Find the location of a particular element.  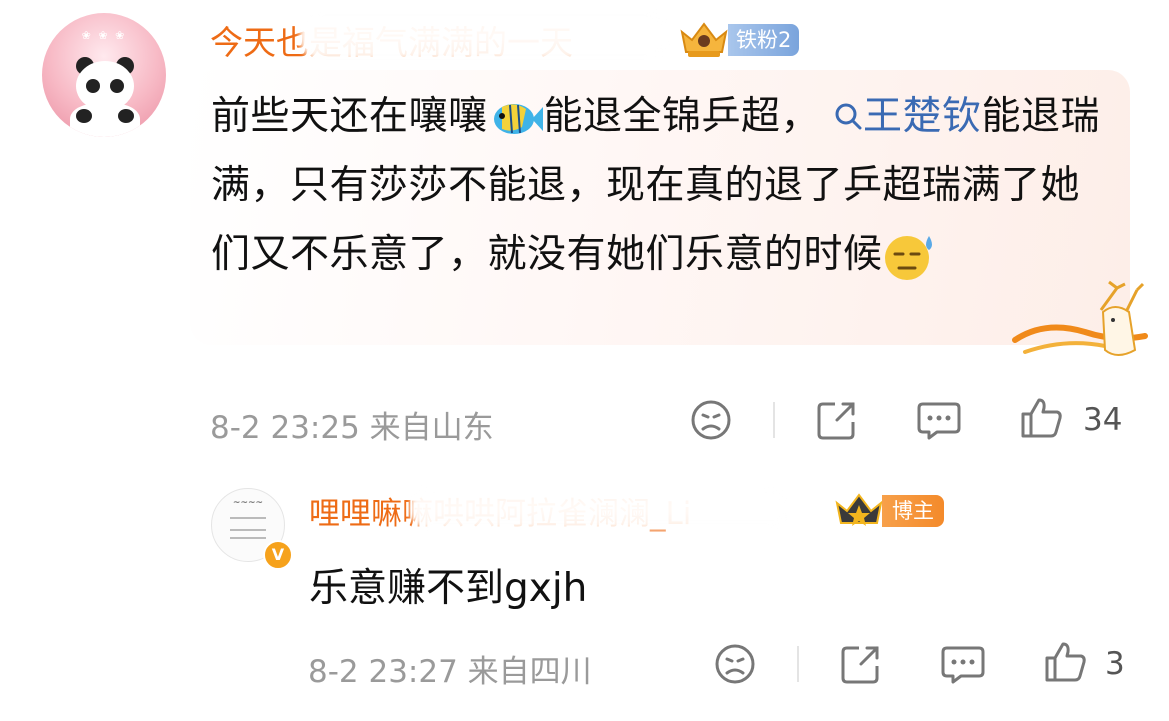

topic-link: 王楚钦 is located at coordinates (907, 116).